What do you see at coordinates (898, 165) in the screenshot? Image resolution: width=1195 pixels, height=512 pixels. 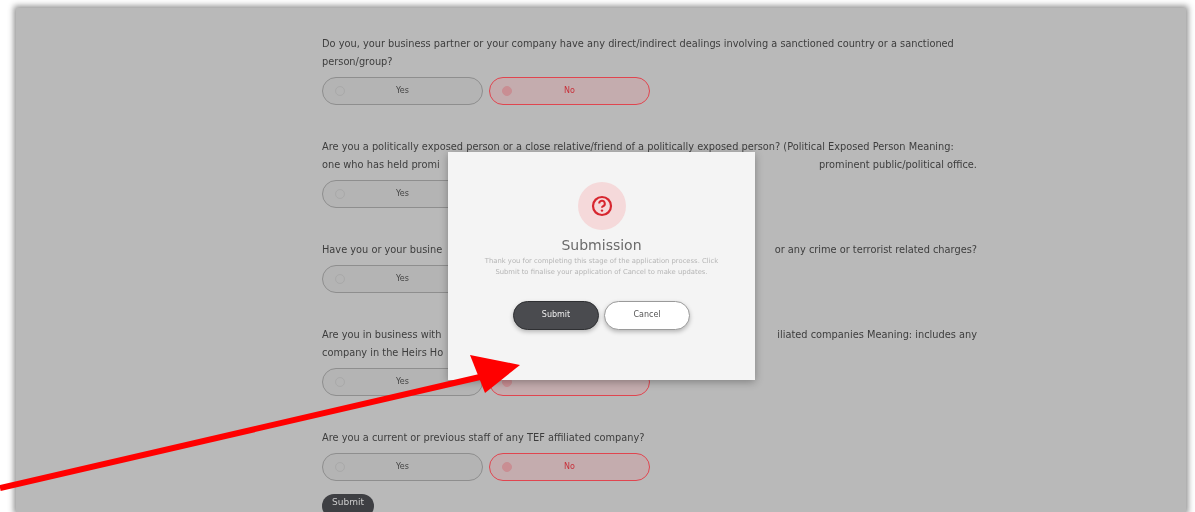 I see `question-text: prominent public/political office.` at bounding box center [898, 165].